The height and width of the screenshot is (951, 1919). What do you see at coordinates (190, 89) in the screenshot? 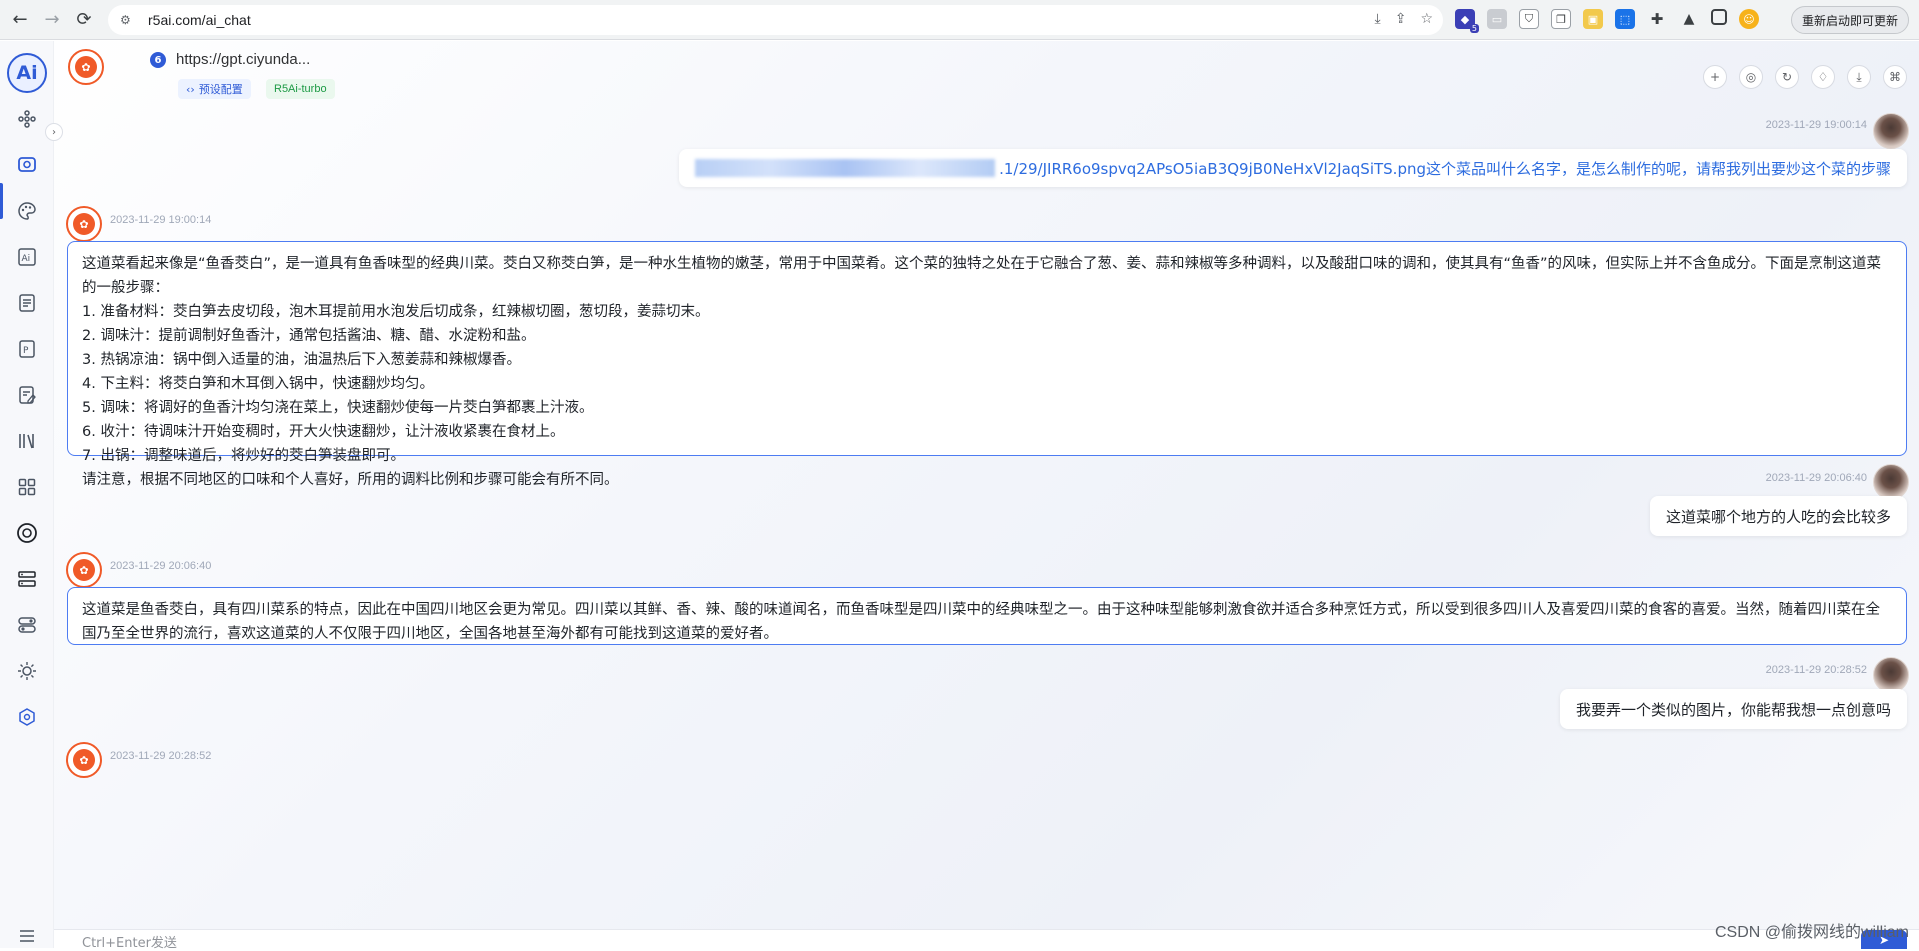
I see `code-icon: ‹›` at bounding box center [190, 89].